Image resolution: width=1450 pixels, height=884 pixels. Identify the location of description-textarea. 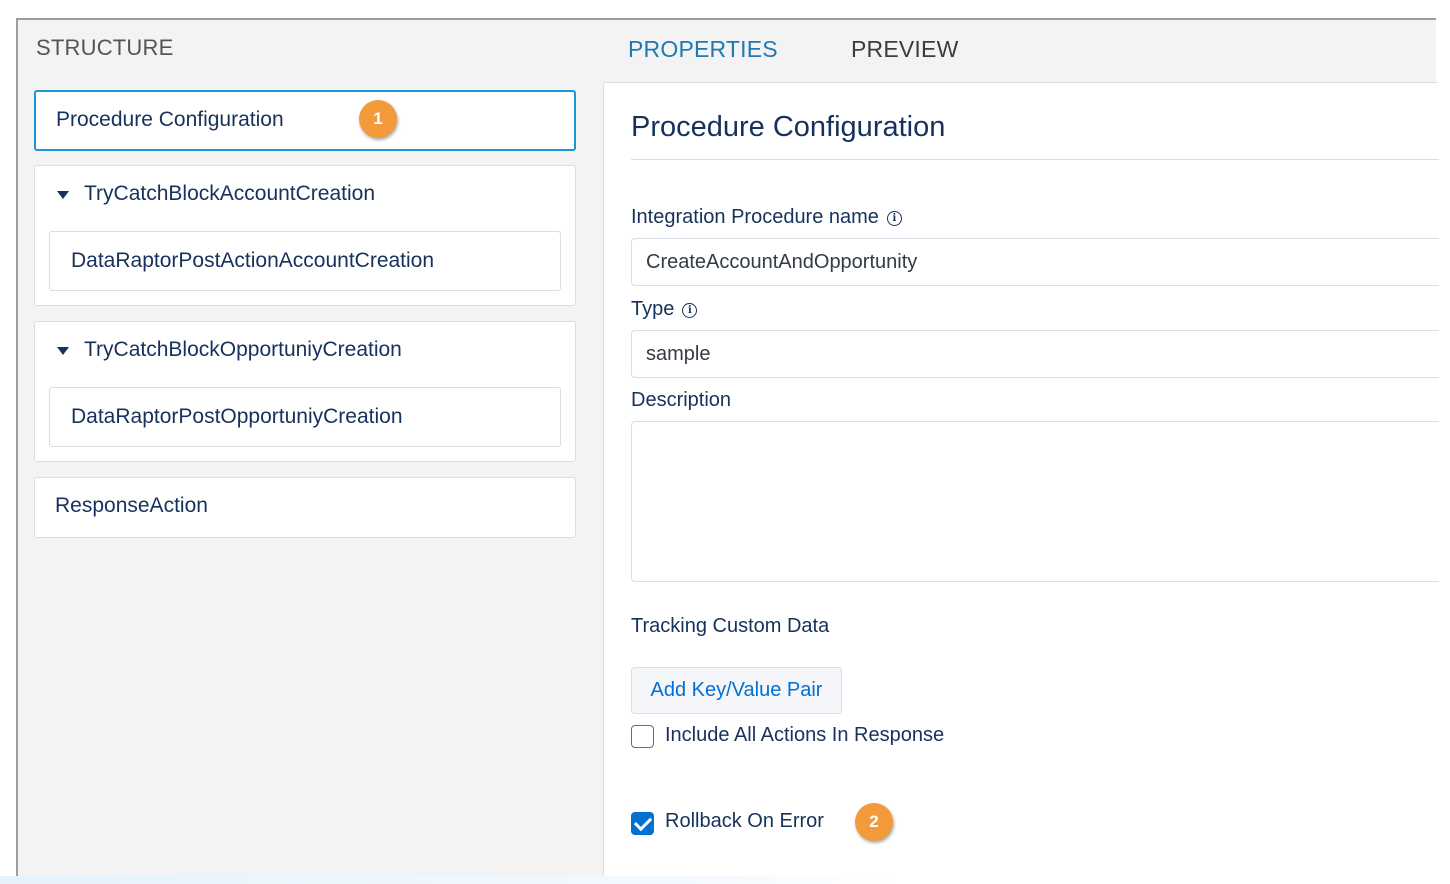
(1035, 501).